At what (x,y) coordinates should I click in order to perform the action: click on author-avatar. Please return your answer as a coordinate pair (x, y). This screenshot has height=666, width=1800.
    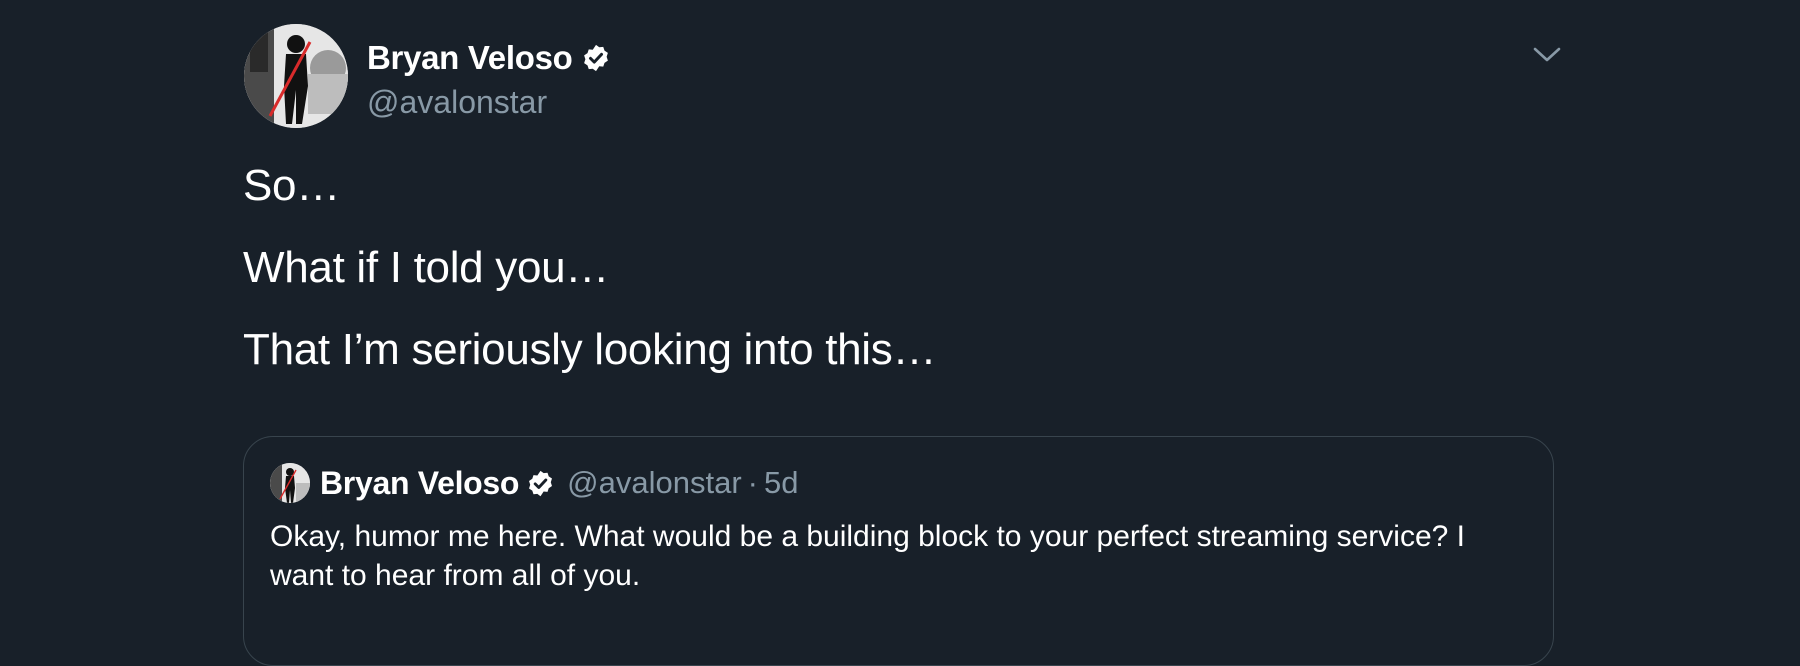
    Looking at the image, I should click on (296, 76).